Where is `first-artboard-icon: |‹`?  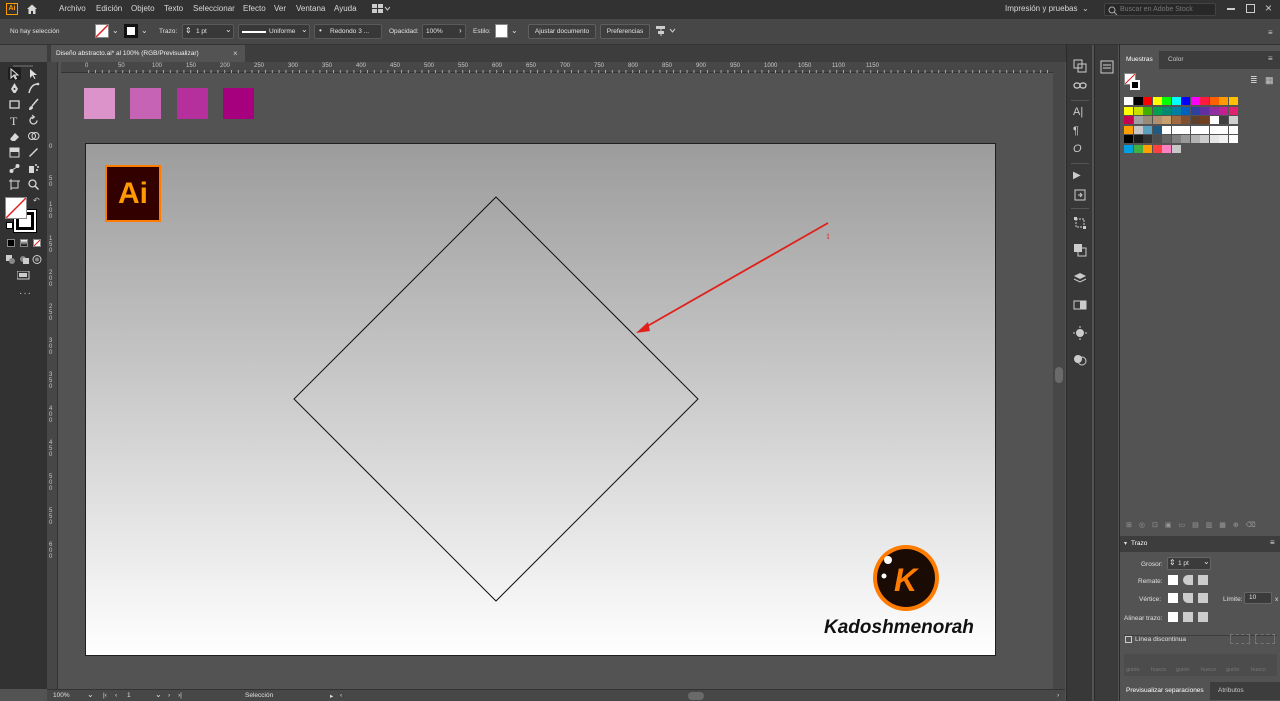
first-artboard-icon: |‹ is located at coordinates (105, 695).